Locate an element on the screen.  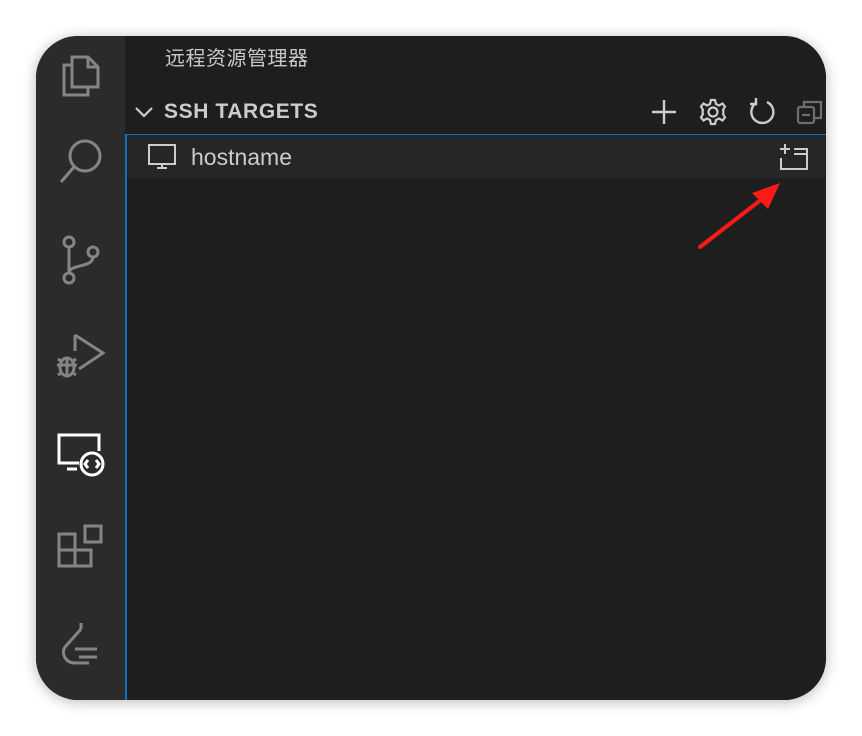
target-label: hostname is located at coordinates (242, 157).